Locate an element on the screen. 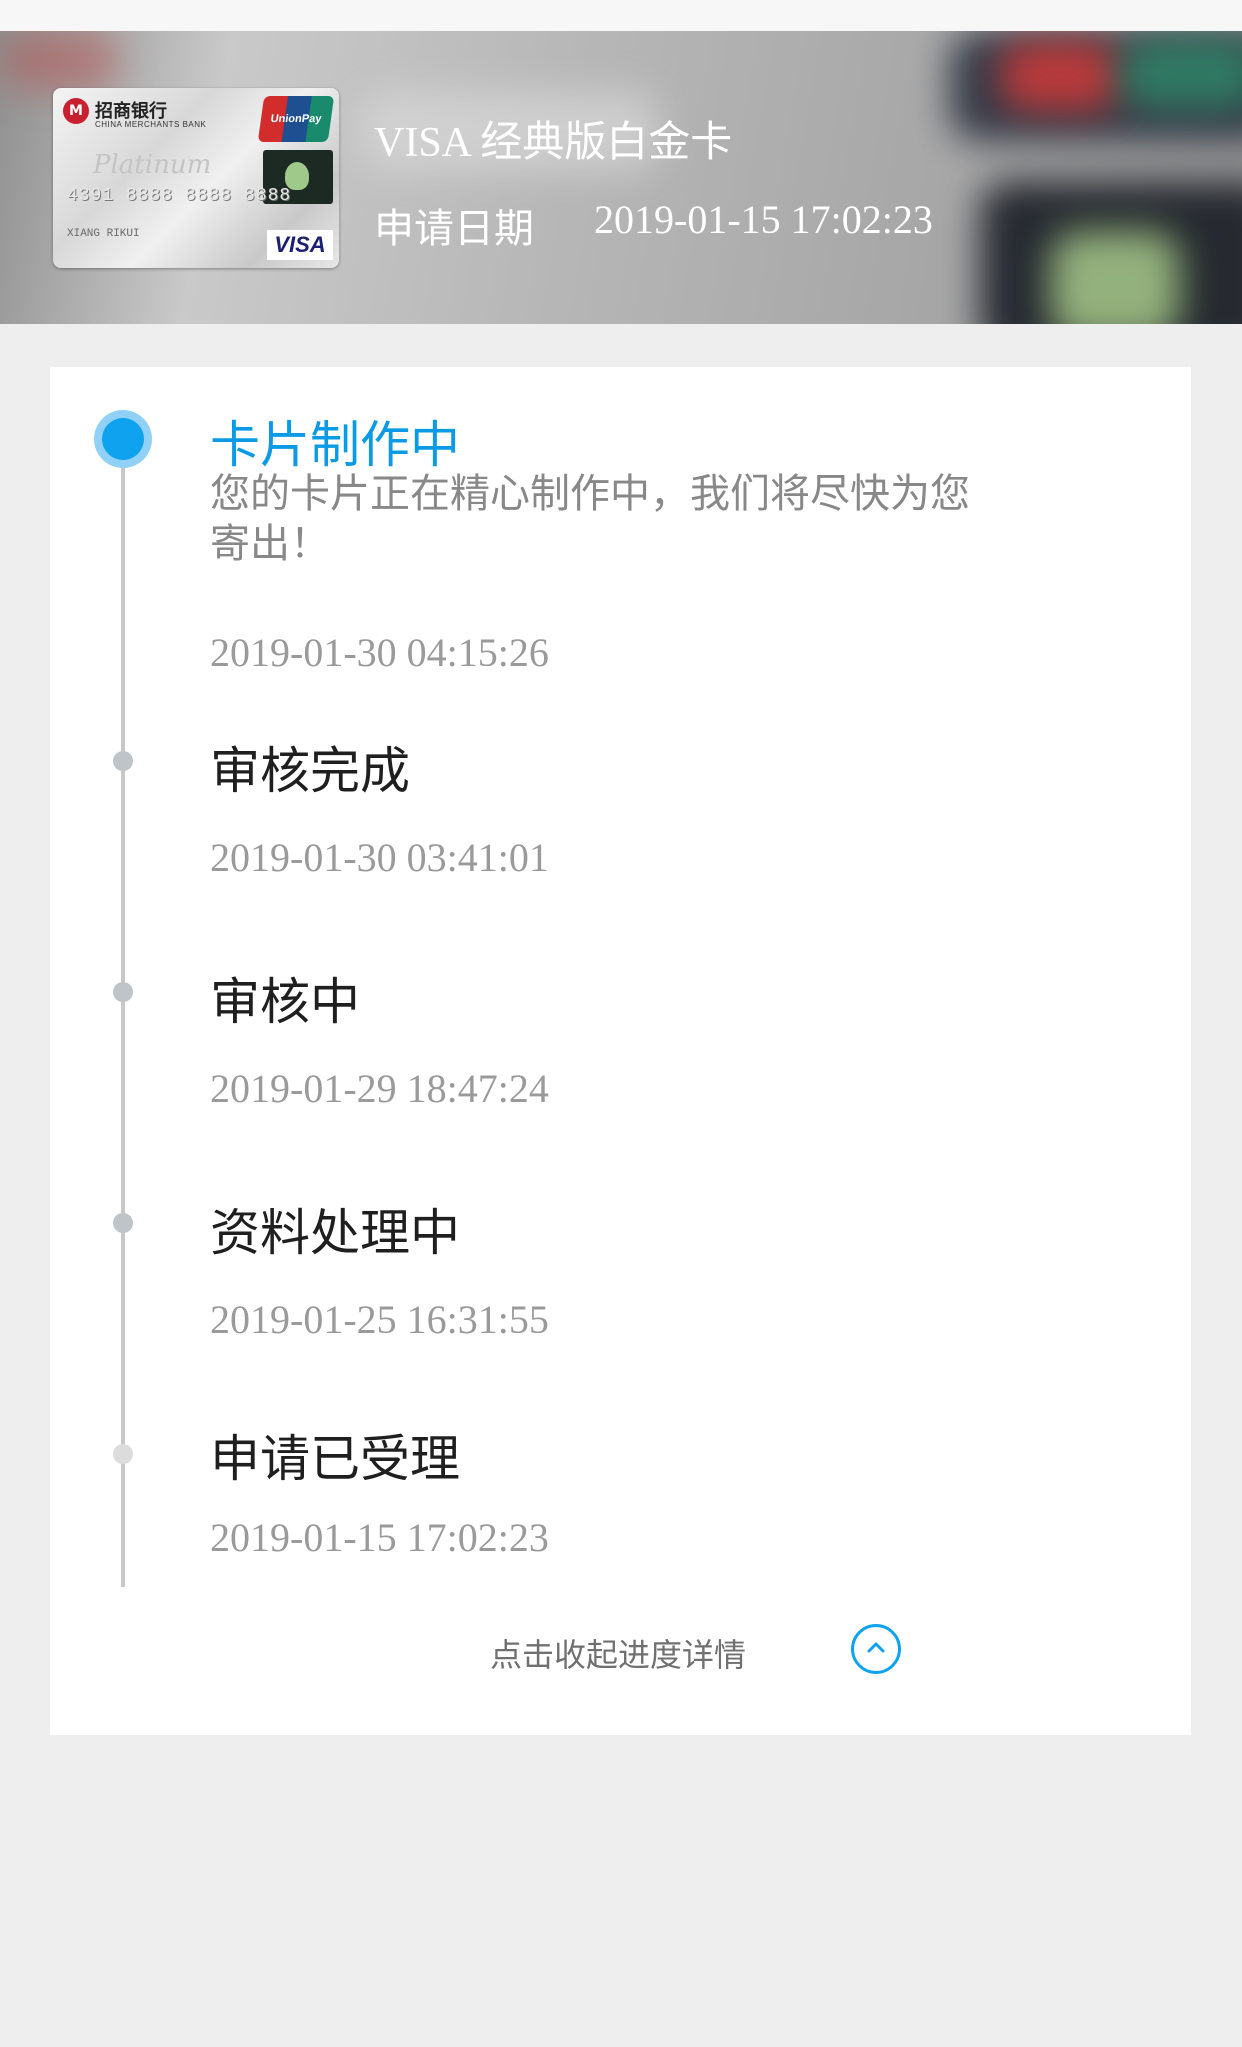  step-title: 卡片制作中 is located at coordinates (335, 445).